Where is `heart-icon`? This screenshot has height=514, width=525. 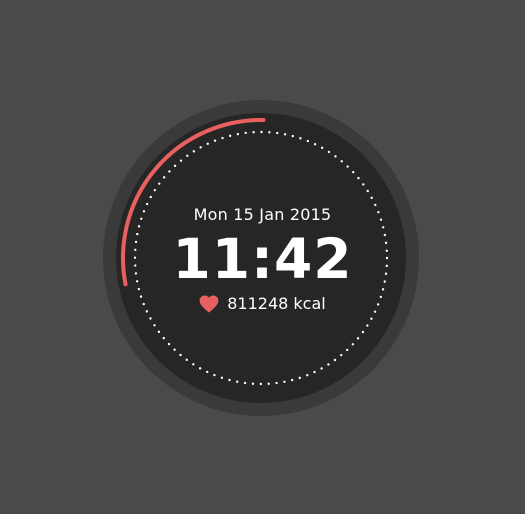 heart-icon is located at coordinates (209, 303).